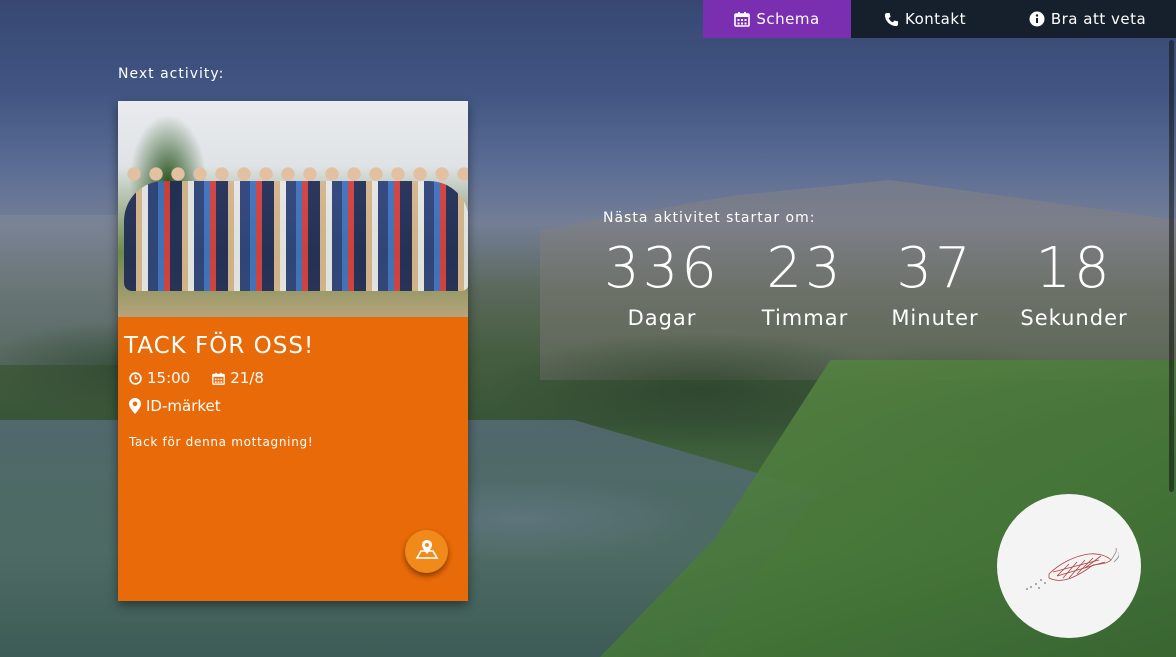 This screenshot has height=657, width=1176. What do you see at coordinates (298, 378) in the screenshot?
I see `activity-time-date: 15:00 21/8` at bounding box center [298, 378].